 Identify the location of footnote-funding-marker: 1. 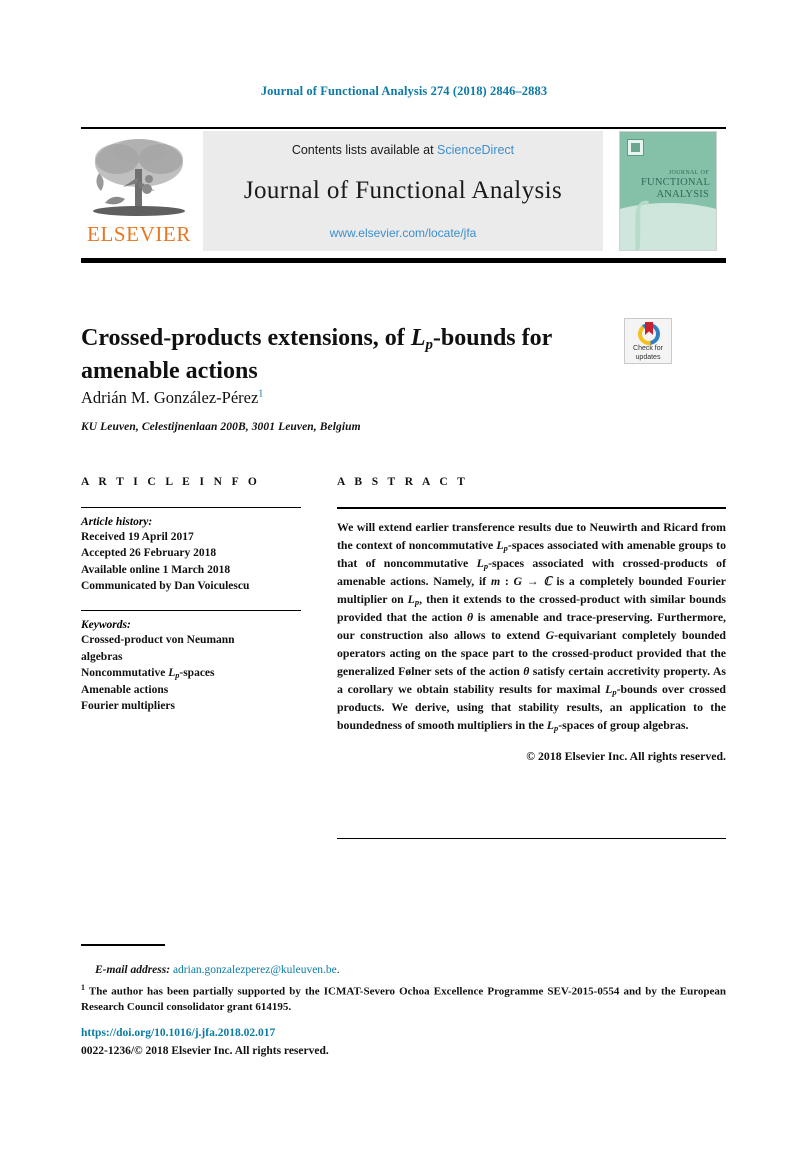
(83, 987).